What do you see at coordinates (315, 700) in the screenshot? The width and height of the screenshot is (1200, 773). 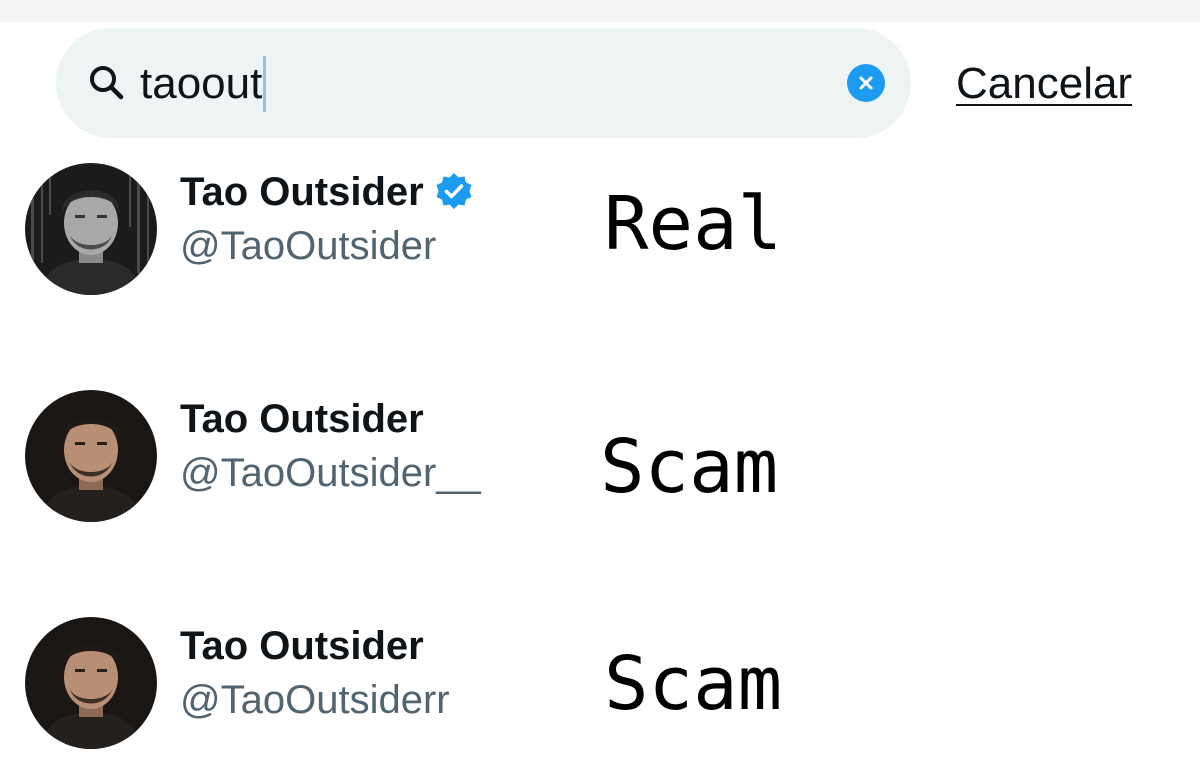 I see `username-handle: @TaoOutsiderr` at bounding box center [315, 700].